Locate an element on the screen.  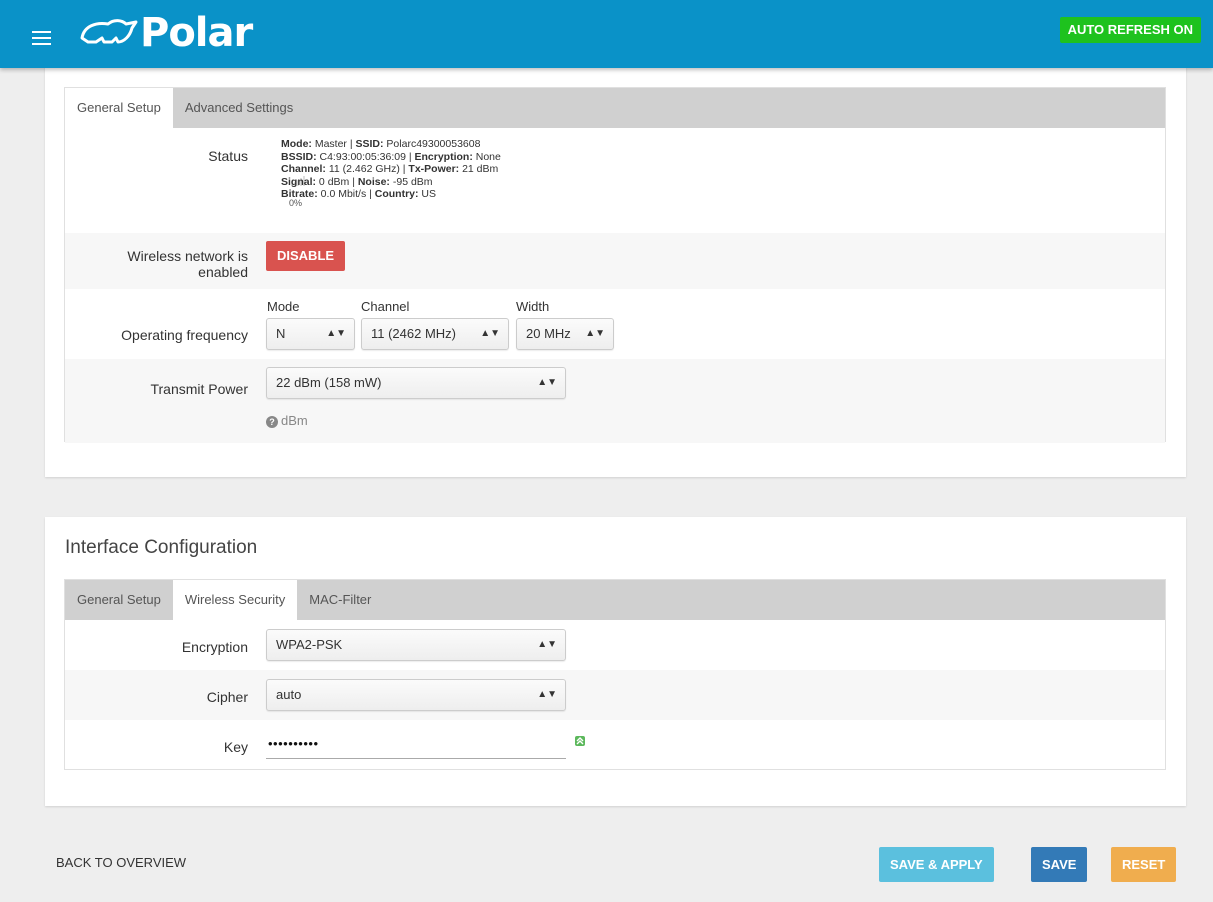
tx-power-key: Tx-Power: is located at coordinates (434, 169).